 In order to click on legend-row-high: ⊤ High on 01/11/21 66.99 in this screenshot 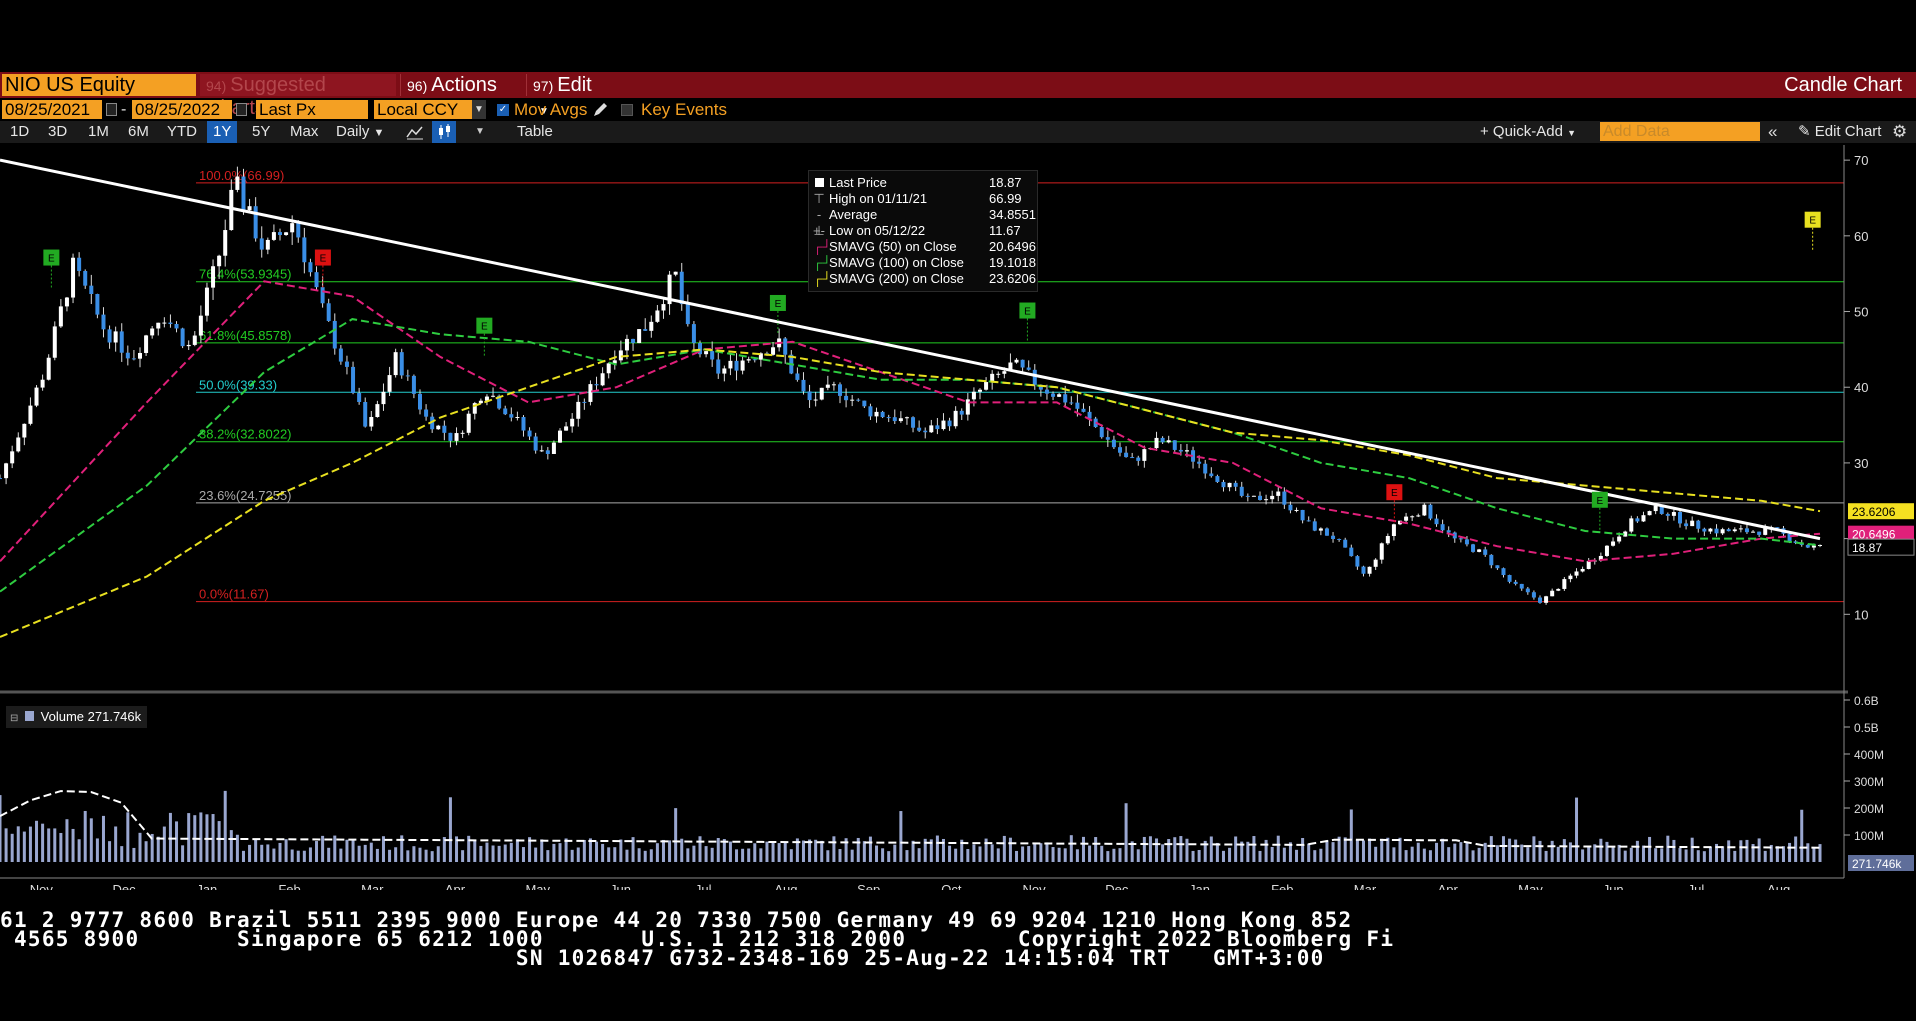, I will do `click(923, 199)`.